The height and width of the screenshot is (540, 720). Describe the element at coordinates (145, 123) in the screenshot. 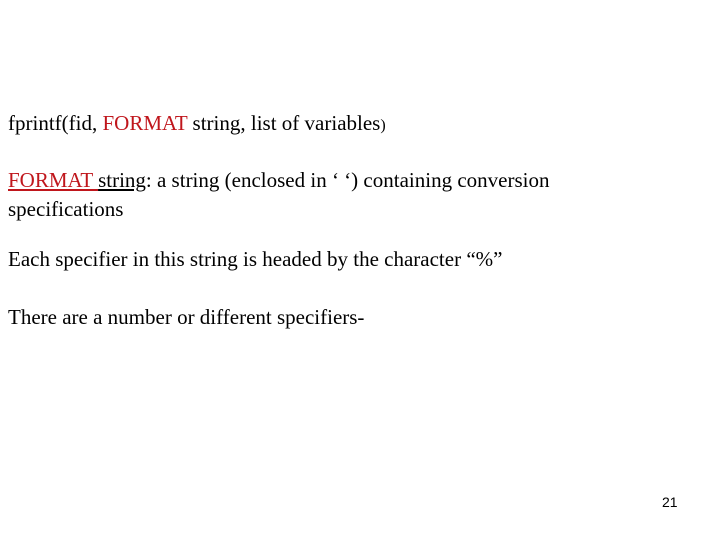

I see `format-keyword: FORMAT` at that location.